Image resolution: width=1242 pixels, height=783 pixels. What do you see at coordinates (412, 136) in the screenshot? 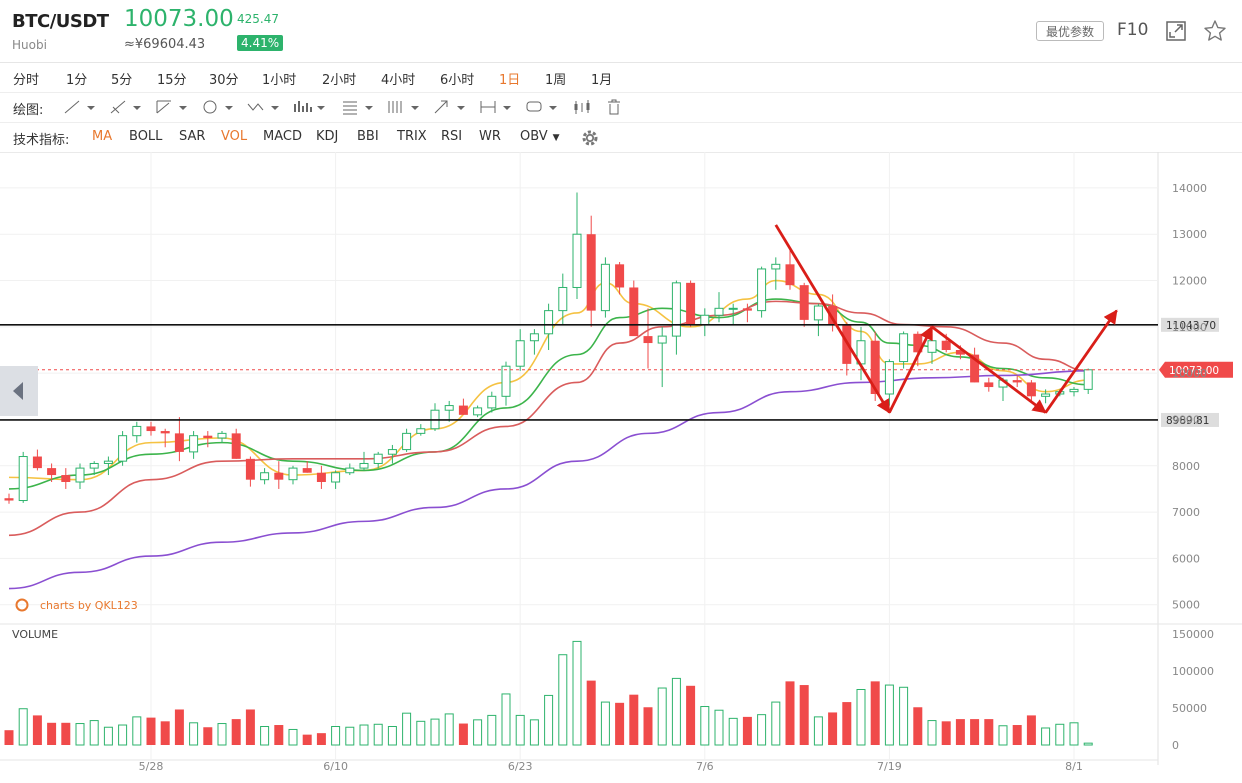
I see `indicator-trix: TRIX` at bounding box center [412, 136].